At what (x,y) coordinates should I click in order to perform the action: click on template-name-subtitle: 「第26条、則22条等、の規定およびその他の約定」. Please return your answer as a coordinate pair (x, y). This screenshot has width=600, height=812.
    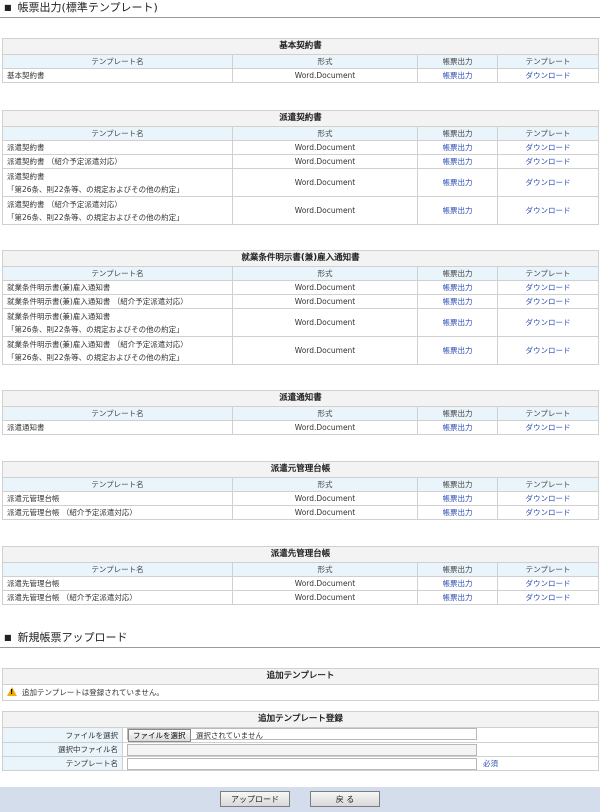
    Looking at the image, I should click on (95, 329).